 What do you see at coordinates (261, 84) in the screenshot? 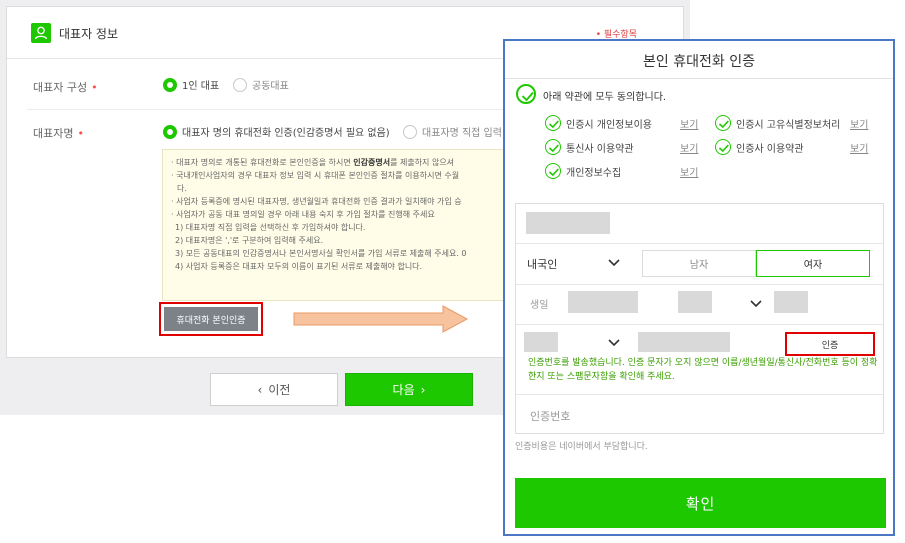
I see `radio-joint-rep: 공동대표` at bounding box center [261, 84].